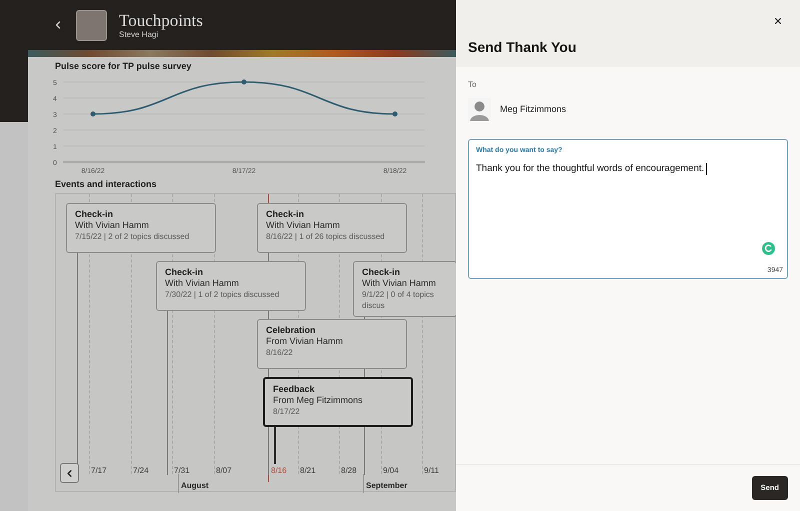  Describe the element at coordinates (182, 471) in the screenshot. I see `date-tick-label: 7/31` at that location.